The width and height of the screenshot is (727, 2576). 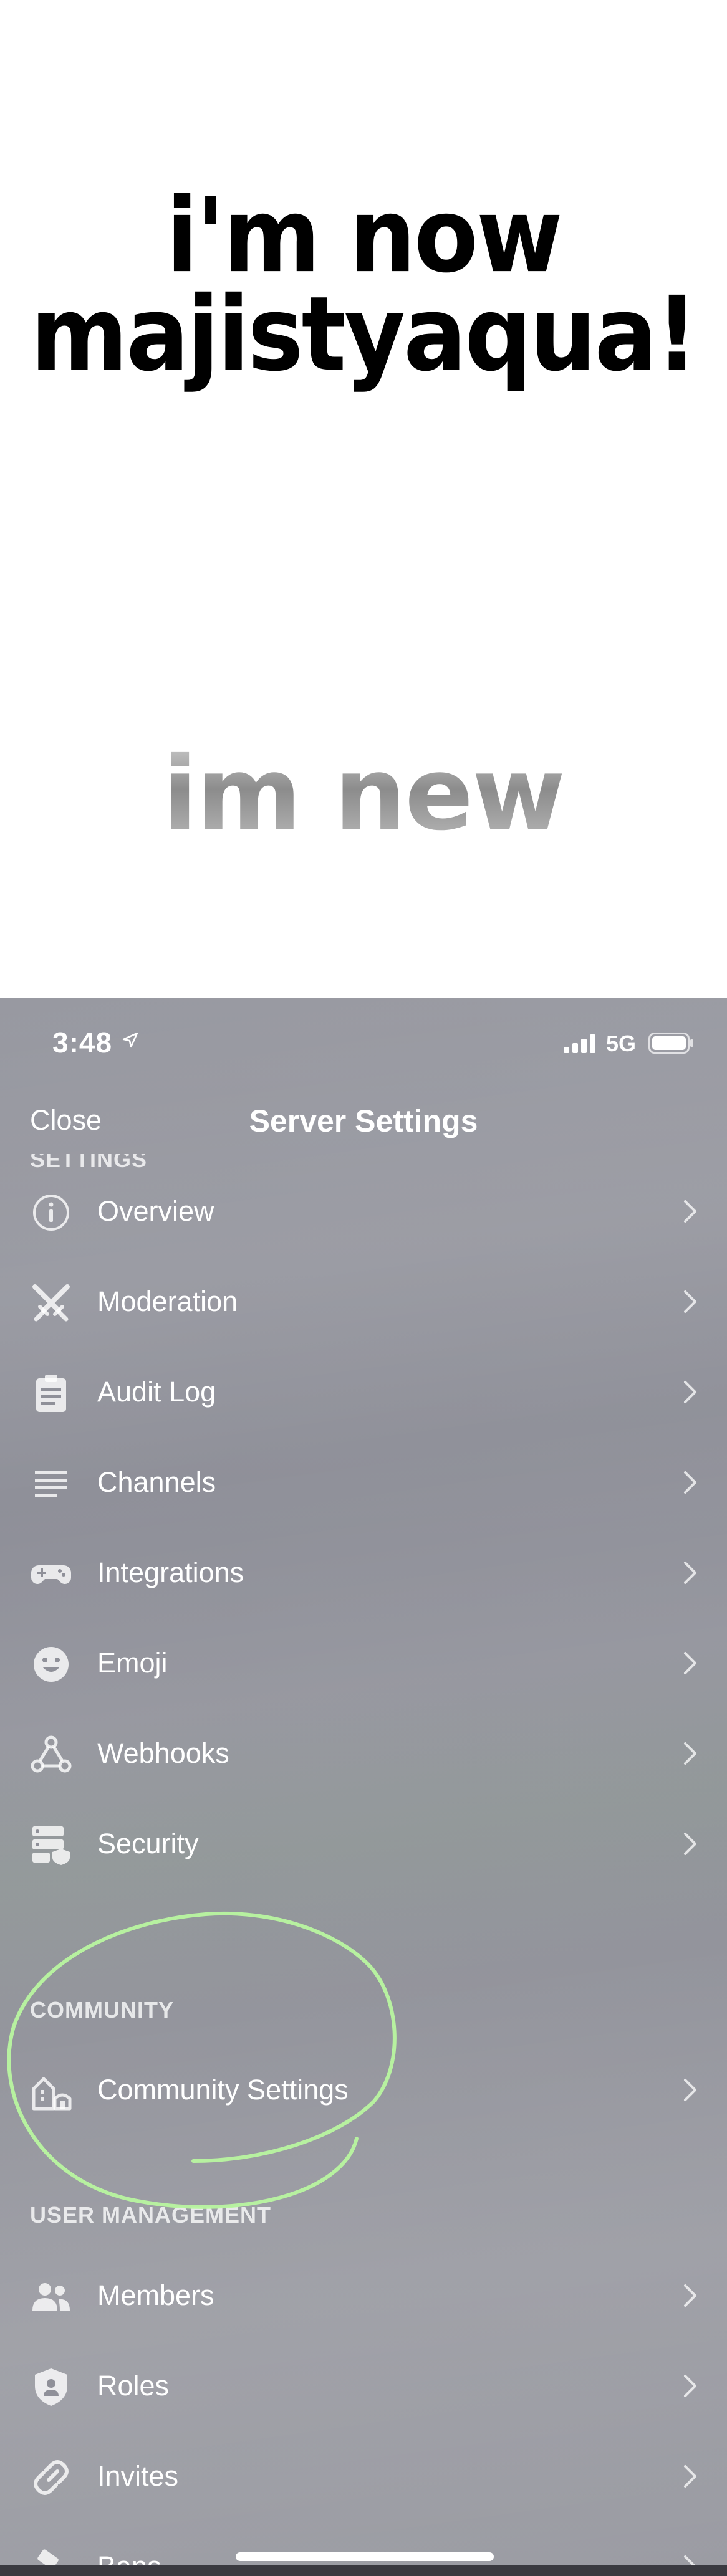 What do you see at coordinates (52, 1665) in the screenshot?
I see `smiley-icon` at bounding box center [52, 1665].